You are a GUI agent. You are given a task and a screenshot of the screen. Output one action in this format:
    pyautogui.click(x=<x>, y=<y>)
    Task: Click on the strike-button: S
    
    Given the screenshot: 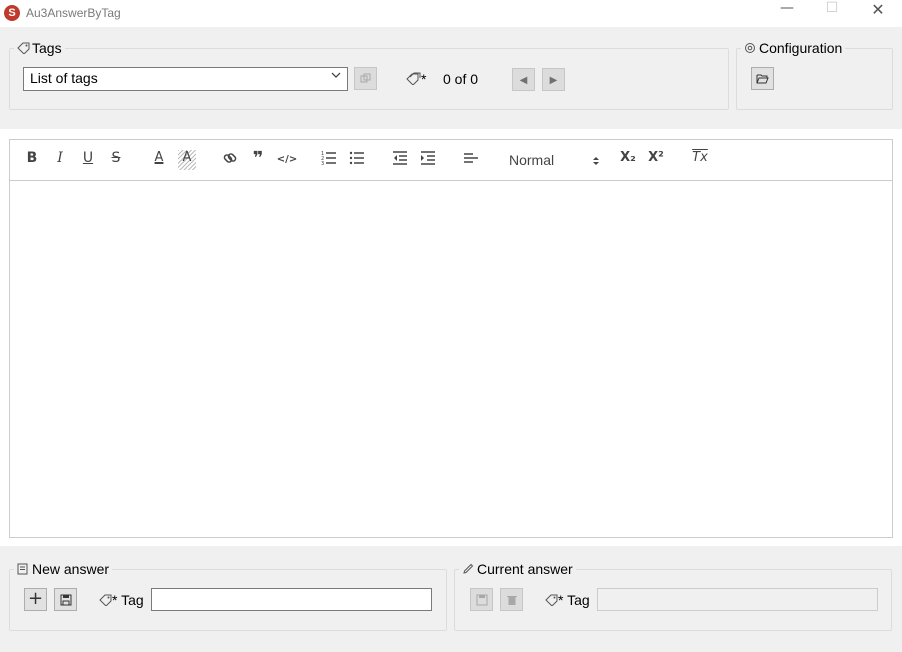 What is the action you would take?
    pyautogui.click(x=116, y=160)
    